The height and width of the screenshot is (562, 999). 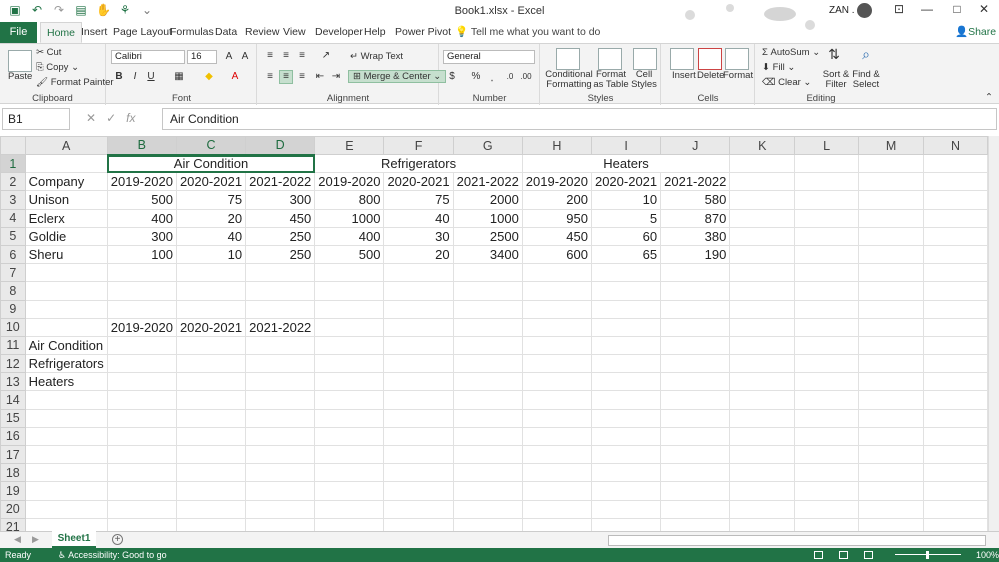 I want to click on row-header: 4, so click(x=13, y=218).